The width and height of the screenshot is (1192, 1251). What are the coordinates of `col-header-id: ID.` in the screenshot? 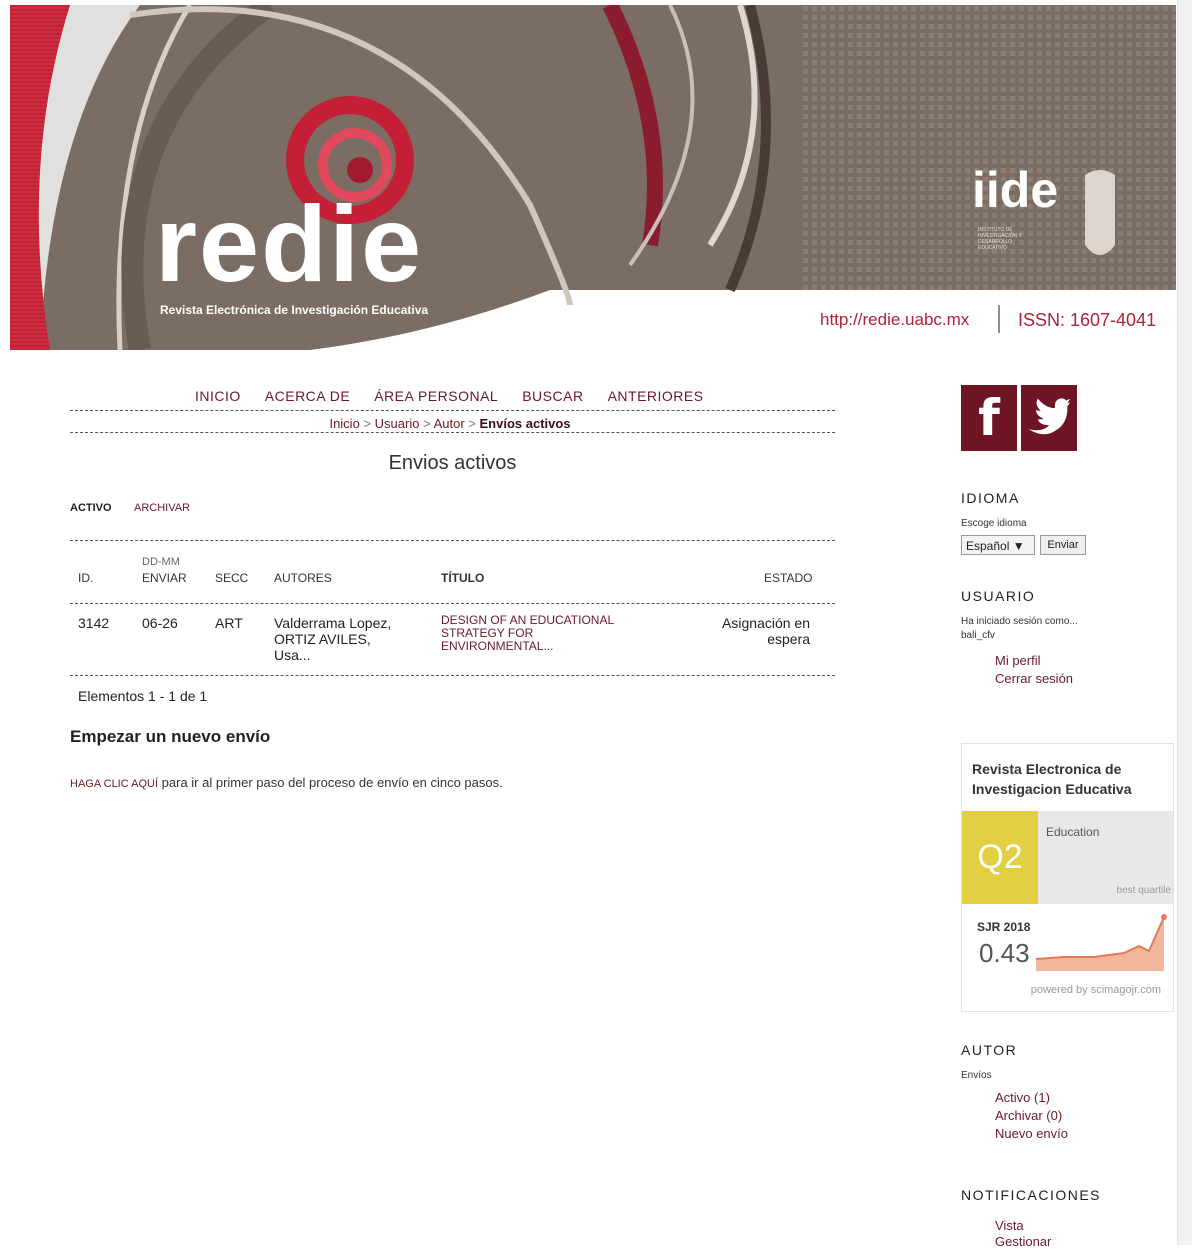 It's located at (86, 578).